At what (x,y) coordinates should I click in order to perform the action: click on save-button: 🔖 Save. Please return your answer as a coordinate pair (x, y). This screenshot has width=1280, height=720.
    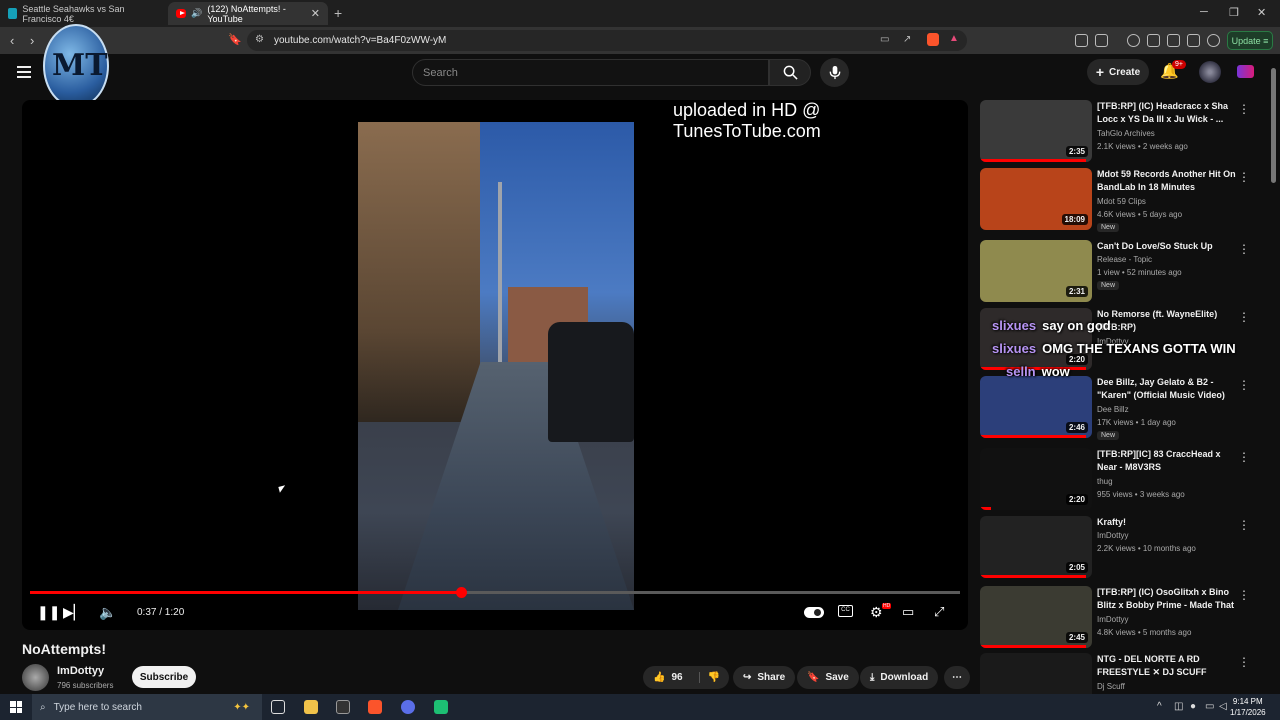
    Looking at the image, I should click on (828, 677).